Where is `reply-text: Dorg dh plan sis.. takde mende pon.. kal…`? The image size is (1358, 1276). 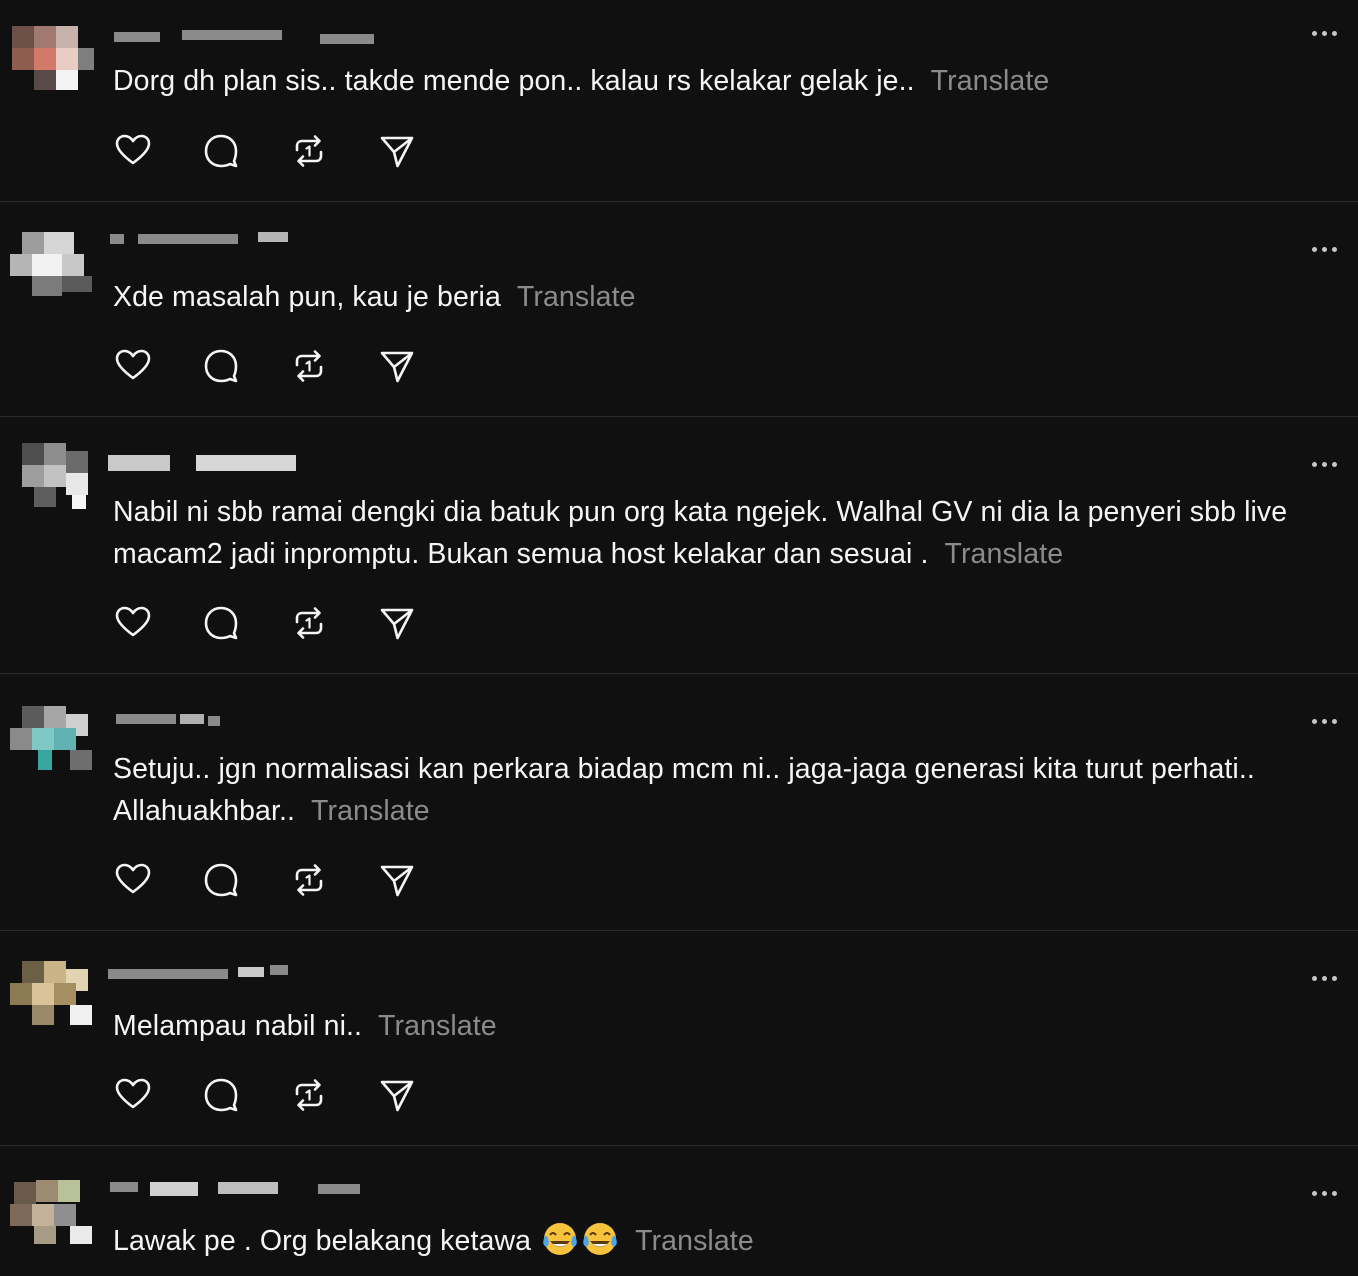
reply-text: Dorg dh plan sis.. takde mende pon.. kal… is located at coordinates (725, 81).